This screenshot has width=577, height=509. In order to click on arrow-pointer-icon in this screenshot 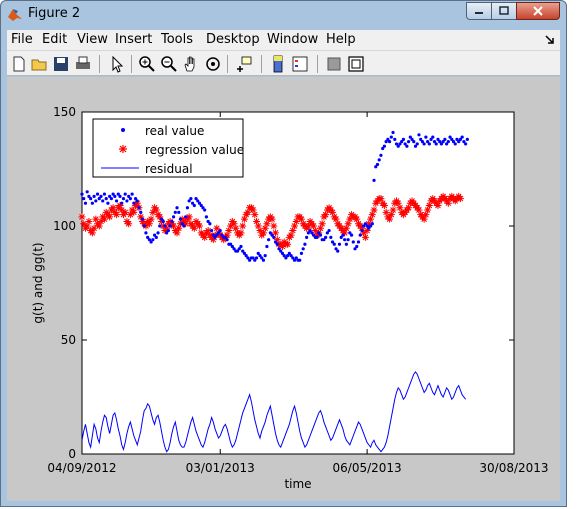, I will do `click(117, 64)`.